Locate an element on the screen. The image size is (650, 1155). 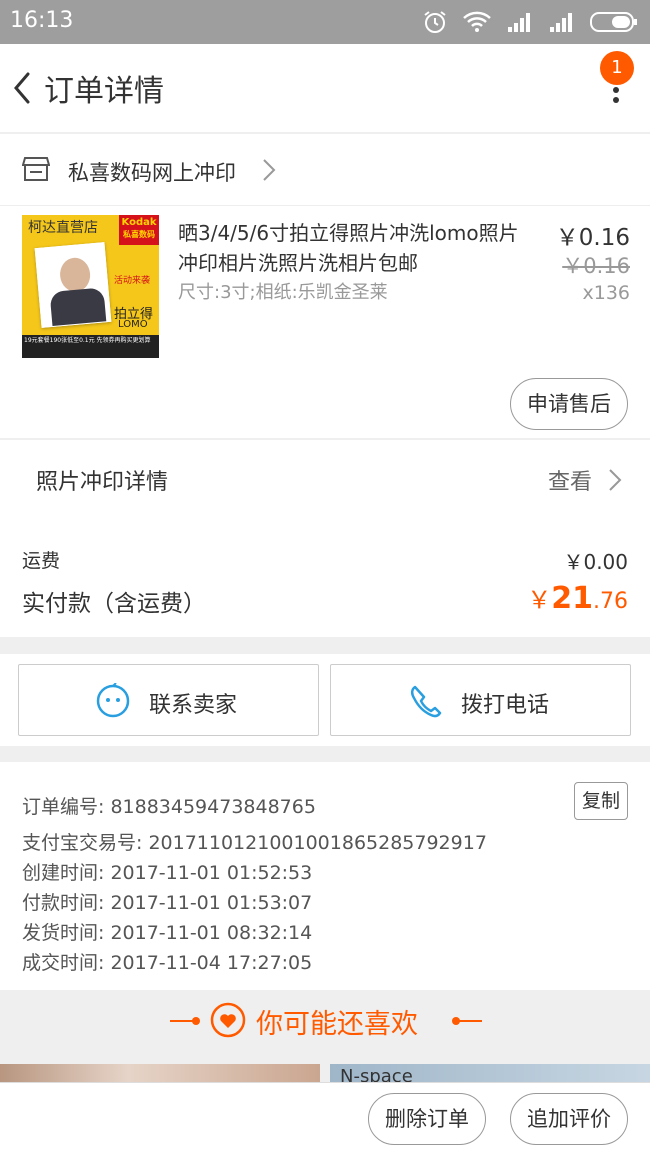
status-bar: 16:13 is located at coordinates (325, 22).